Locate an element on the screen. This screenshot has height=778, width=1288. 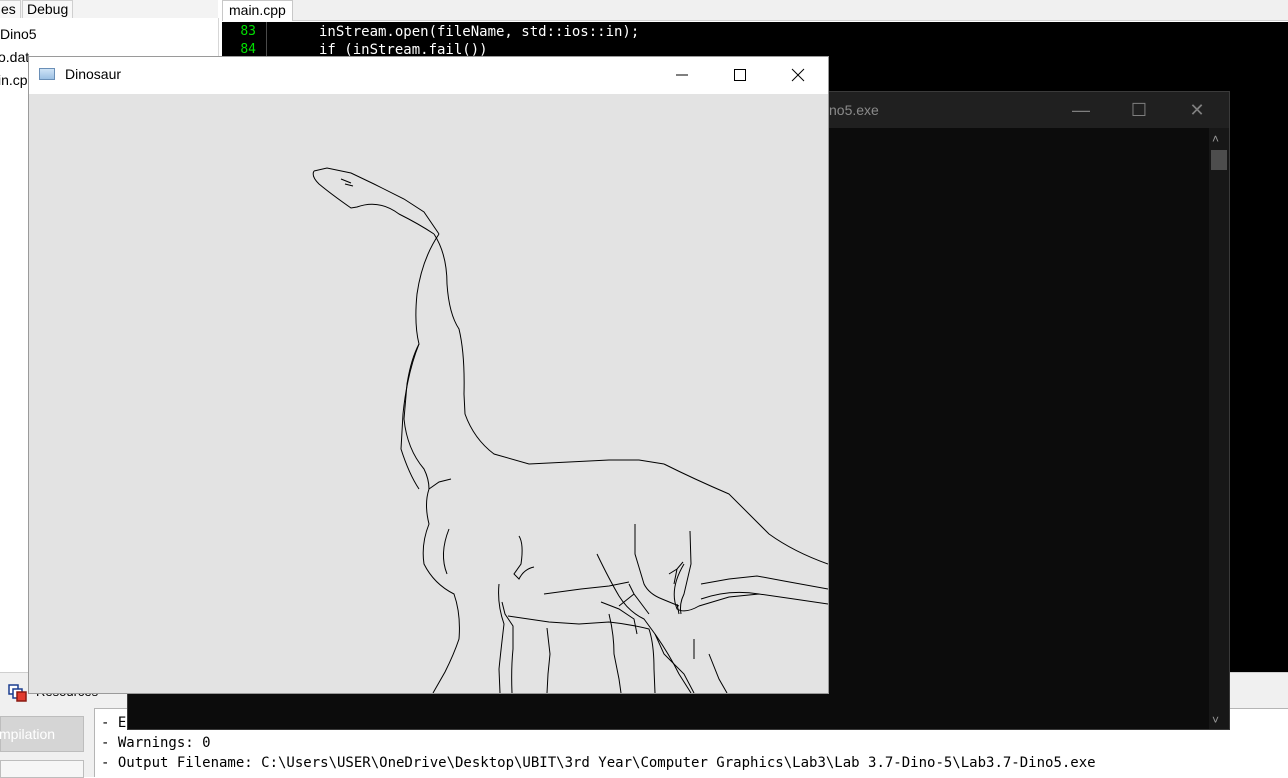
console-maximize-icon: ☐ is located at coordinates (1139, 110).